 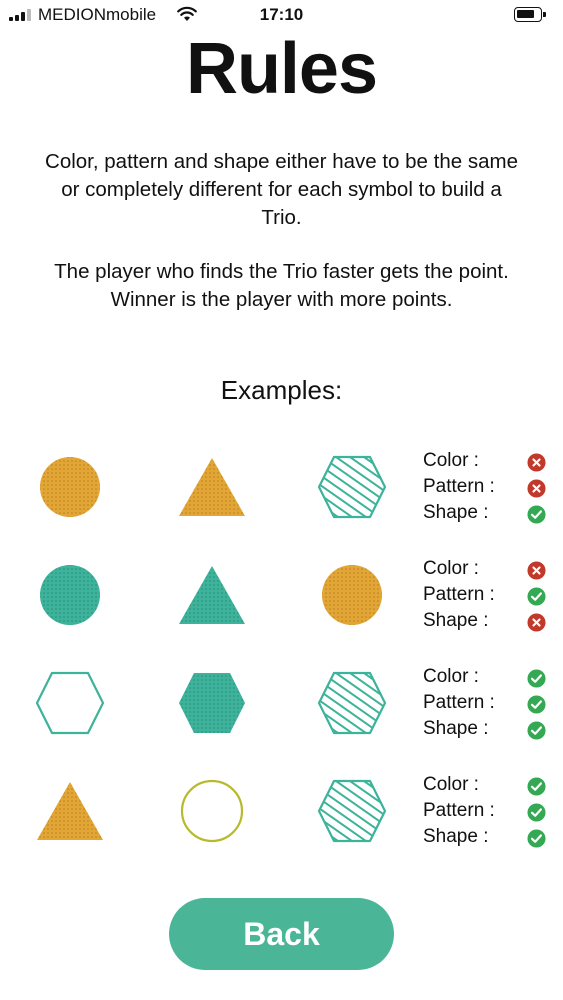 I want to click on examples-heading: Examples:, so click(x=281, y=390).